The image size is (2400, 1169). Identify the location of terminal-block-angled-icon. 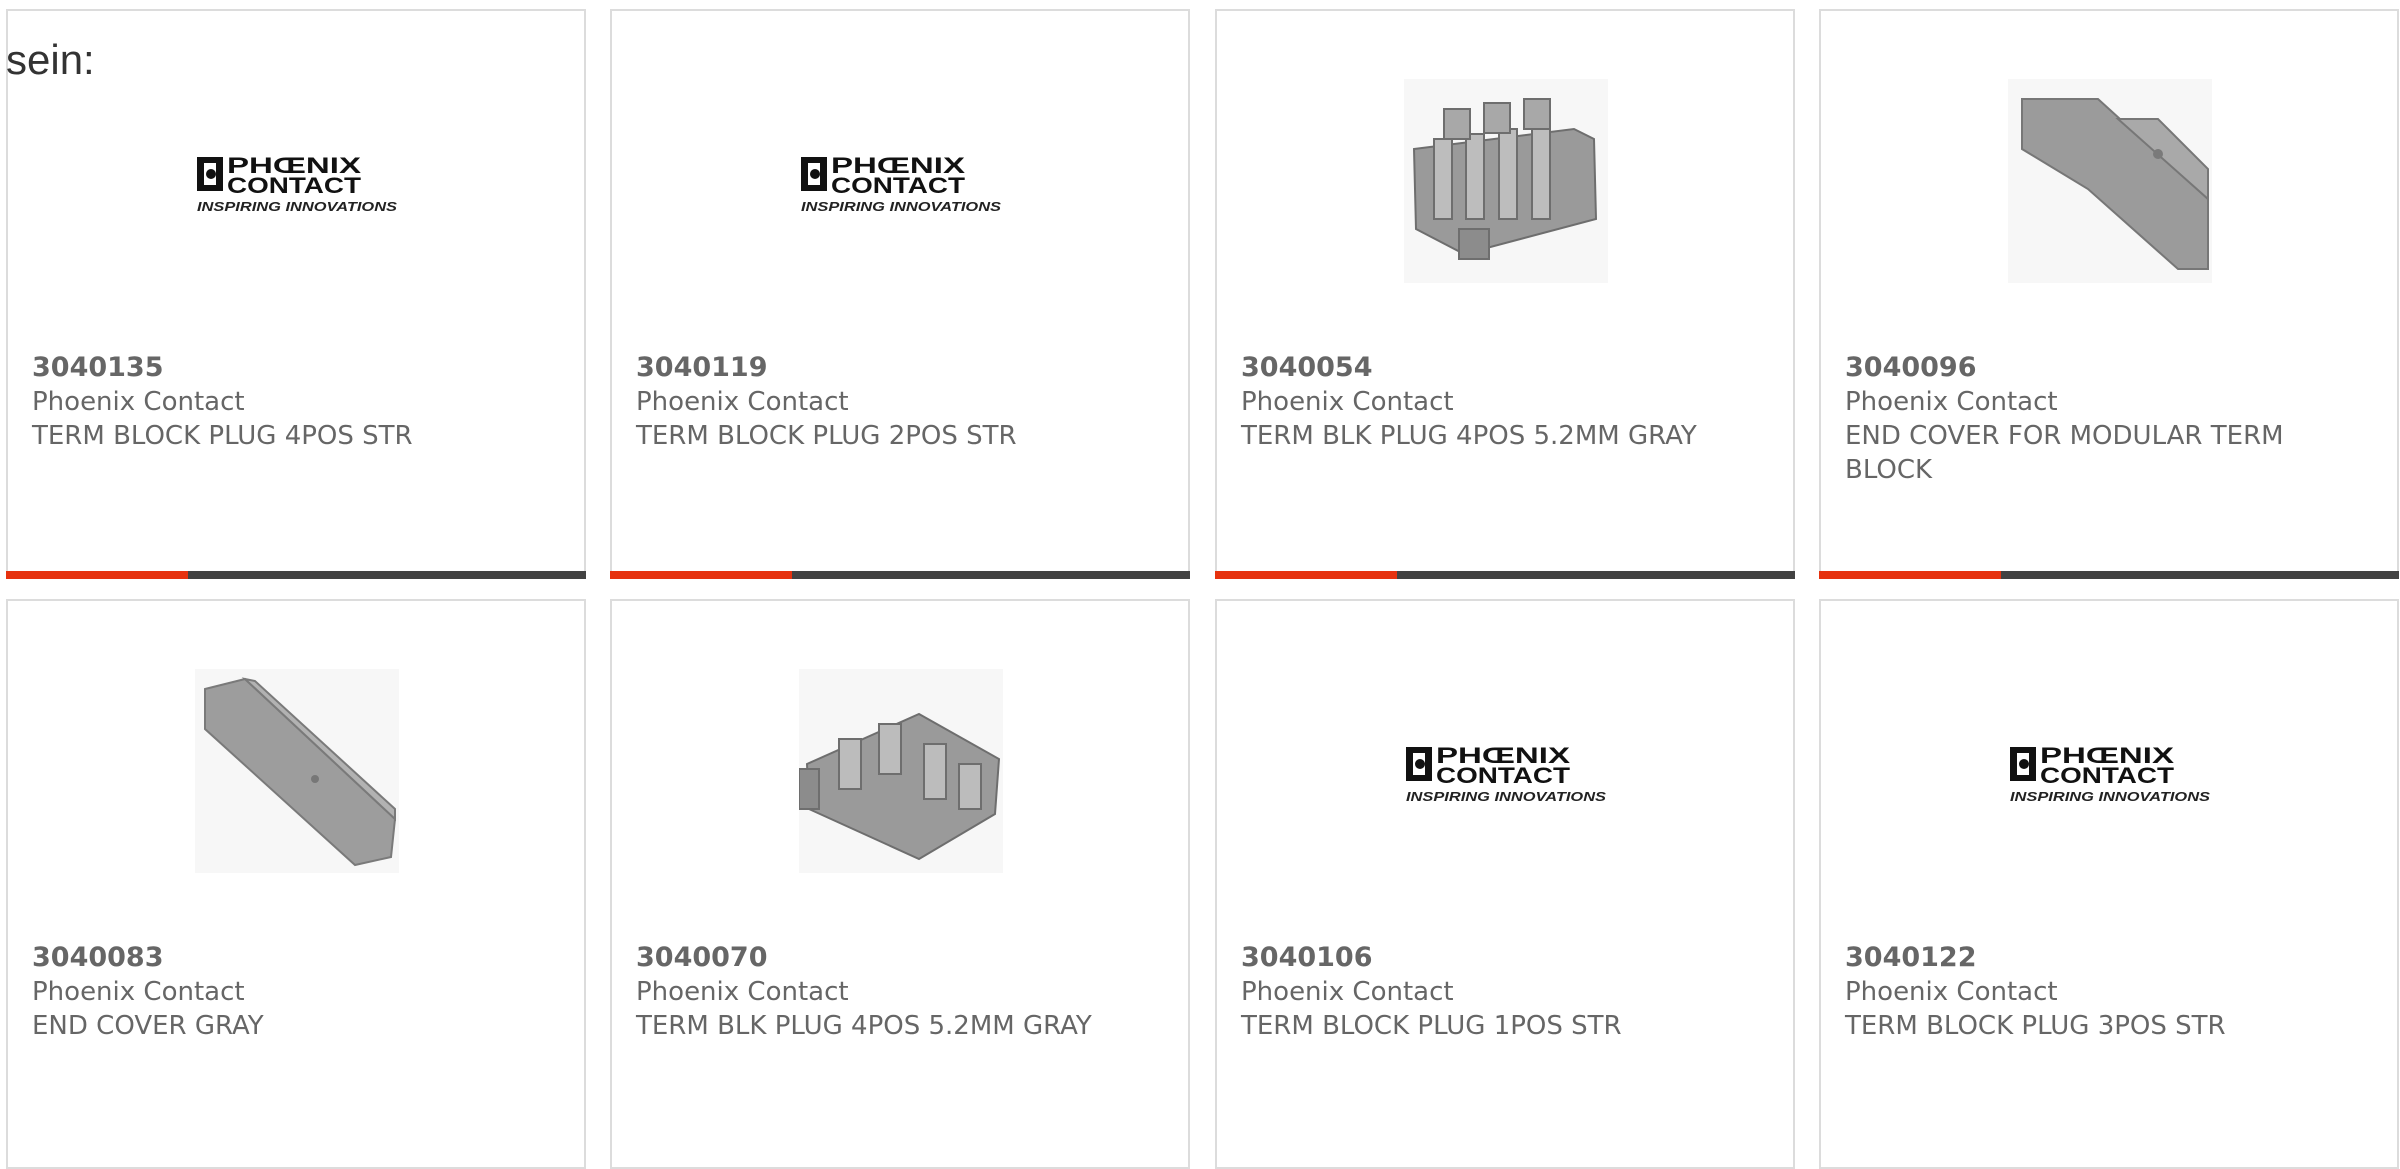
(901, 771).